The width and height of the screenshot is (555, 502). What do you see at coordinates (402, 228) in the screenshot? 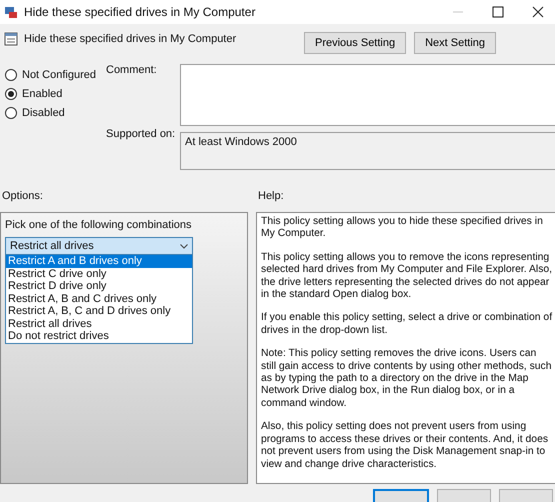
I see `help-paragraph: This policy setting allows you to hide these specified drives in My Computer.` at bounding box center [402, 228].